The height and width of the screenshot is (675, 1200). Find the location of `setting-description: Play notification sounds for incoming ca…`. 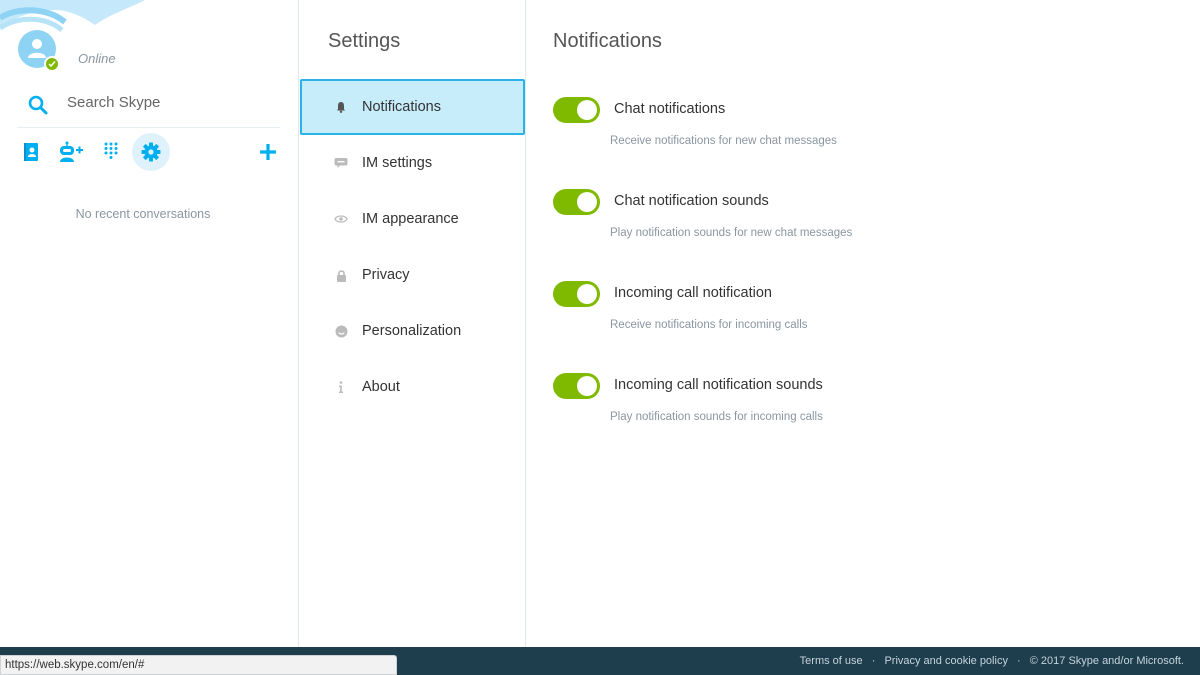

setting-description: Play notification sounds for incoming ca… is located at coordinates (716, 417).